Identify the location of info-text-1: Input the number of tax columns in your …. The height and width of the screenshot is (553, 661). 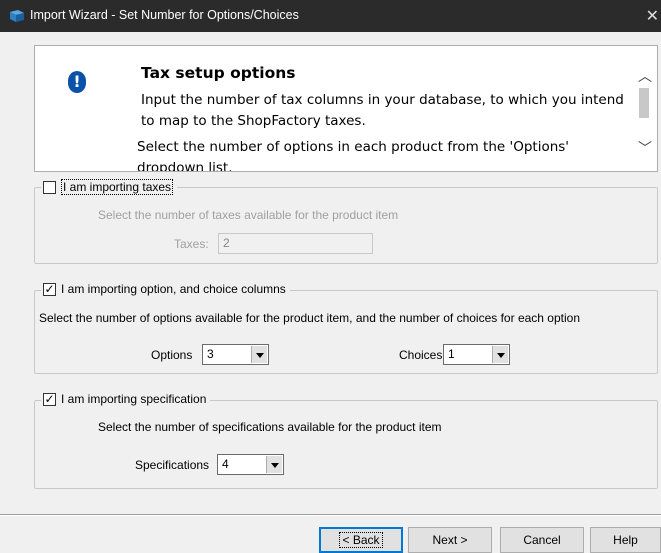
(382, 110).